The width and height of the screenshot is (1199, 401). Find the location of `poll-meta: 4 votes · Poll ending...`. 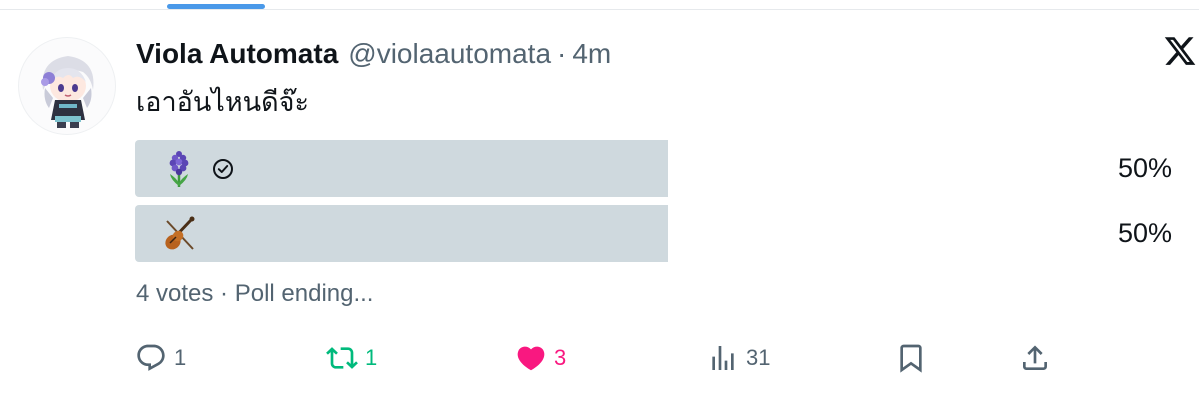

poll-meta: 4 votes · Poll ending... is located at coordinates (255, 293).